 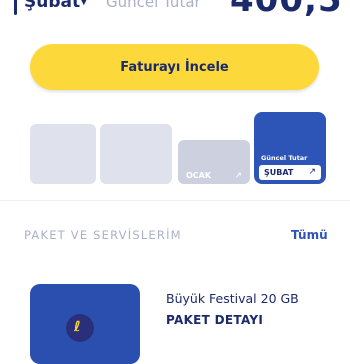 I want to click on header: Şubat ▼ Güncel Tutar 400,5 TL, so click(x=175, y=10).